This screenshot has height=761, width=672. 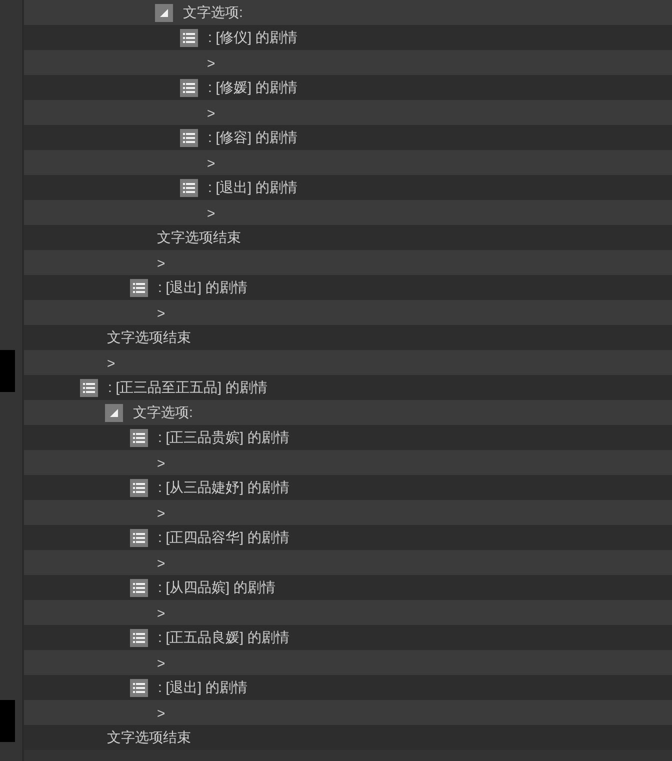 What do you see at coordinates (223, 637) in the screenshot?
I see `choice-label: : [正五品良媛] 的剧情` at bounding box center [223, 637].